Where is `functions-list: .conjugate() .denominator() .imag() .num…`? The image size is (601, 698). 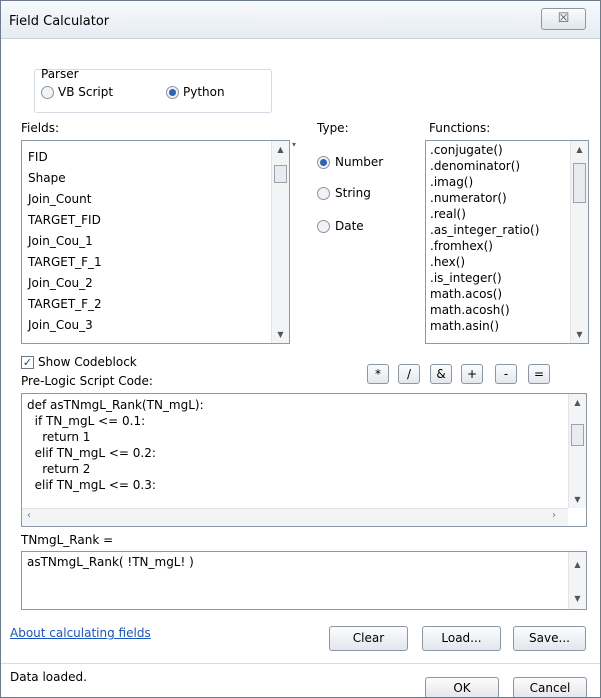
functions-list: .conjugate() .denominator() .imag() .num… is located at coordinates (507, 242).